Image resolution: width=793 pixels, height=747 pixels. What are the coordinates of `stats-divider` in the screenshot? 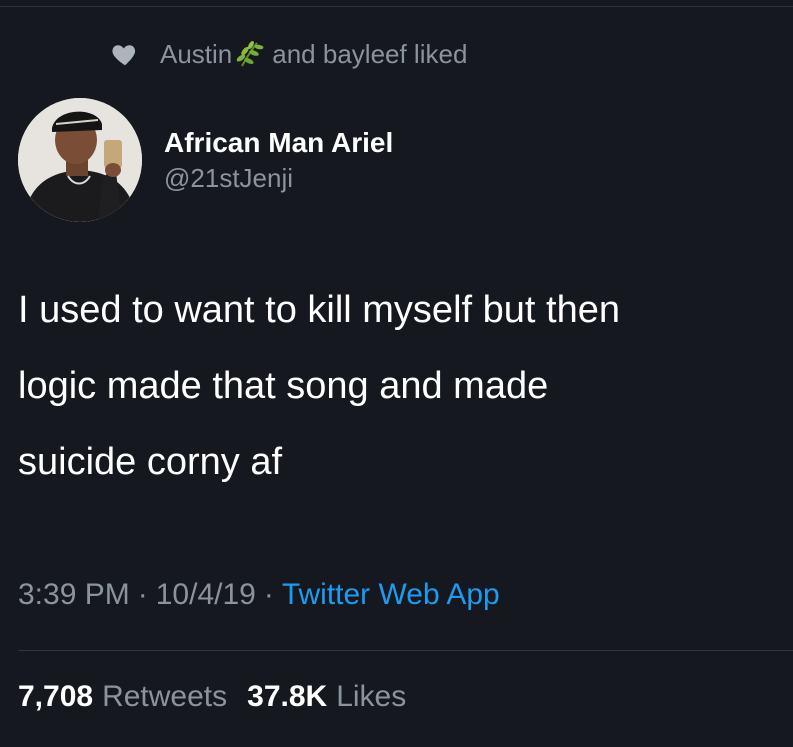 It's located at (405, 650).